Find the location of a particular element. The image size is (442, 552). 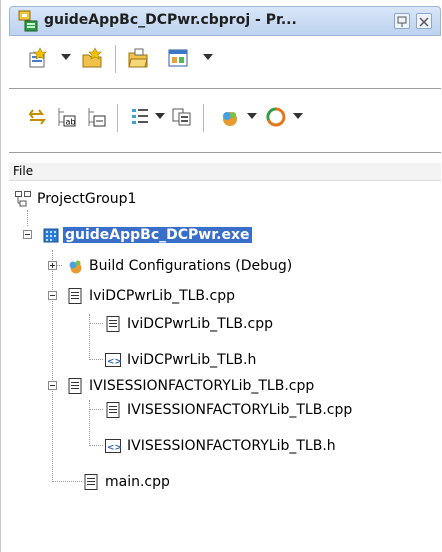

tree-node-ividcpwr-cpp: IviDCPwrLib_TLB.cpp is located at coordinates (225, 296).